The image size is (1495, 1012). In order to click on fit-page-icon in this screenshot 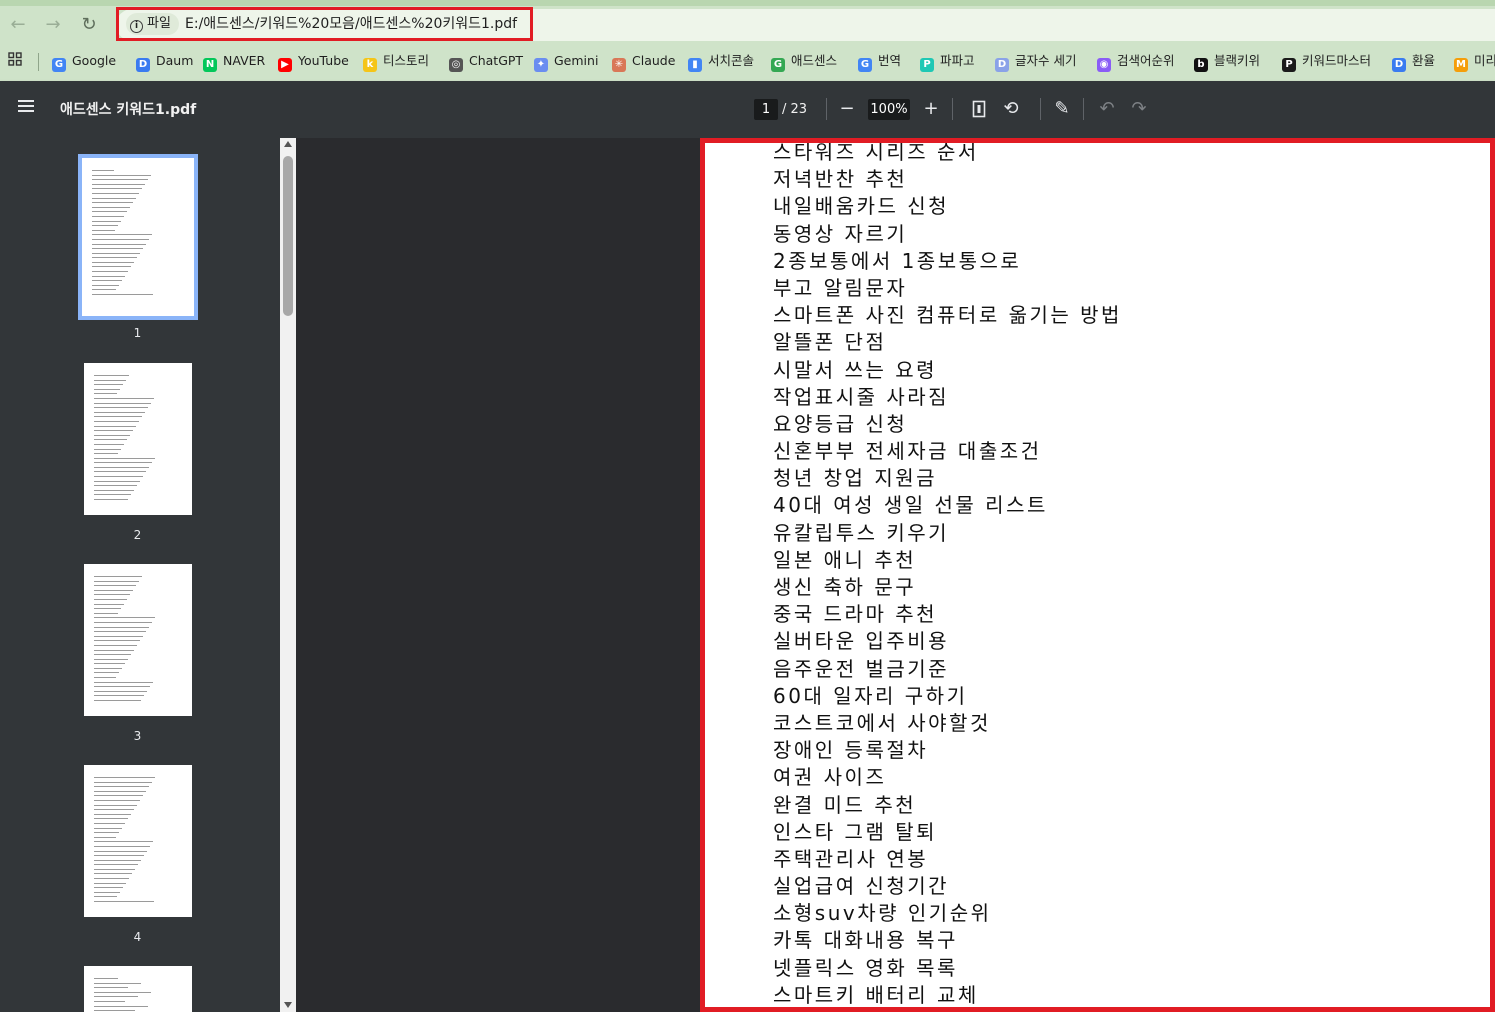, I will do `click(979, 109)`.